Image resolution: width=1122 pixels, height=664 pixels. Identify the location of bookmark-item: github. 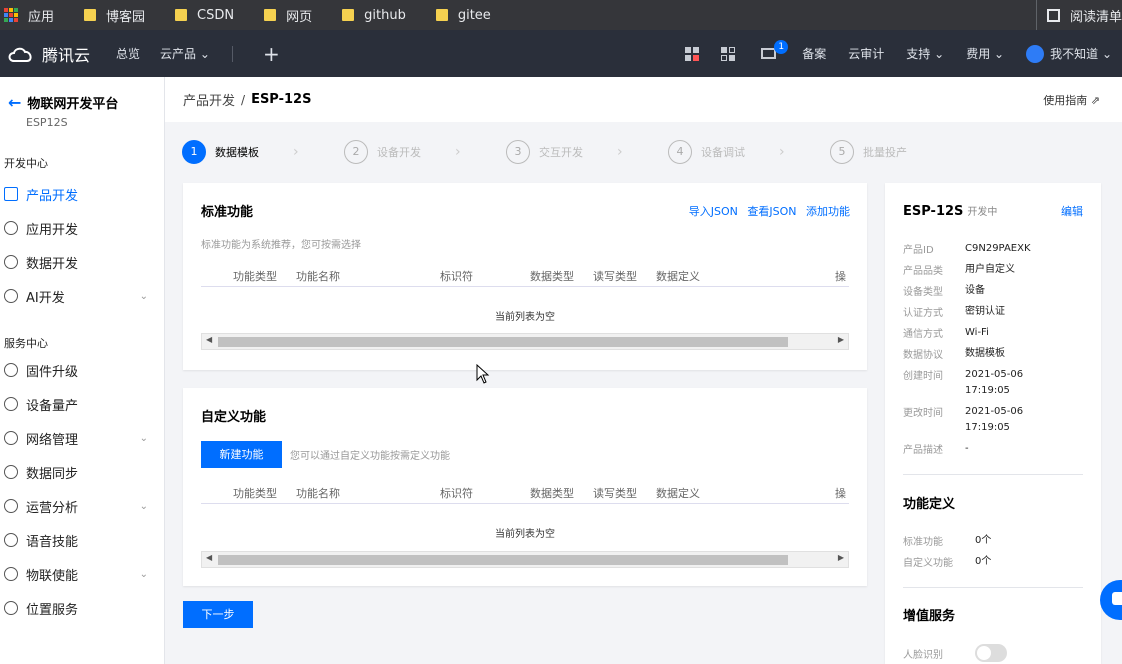
(374, 15).